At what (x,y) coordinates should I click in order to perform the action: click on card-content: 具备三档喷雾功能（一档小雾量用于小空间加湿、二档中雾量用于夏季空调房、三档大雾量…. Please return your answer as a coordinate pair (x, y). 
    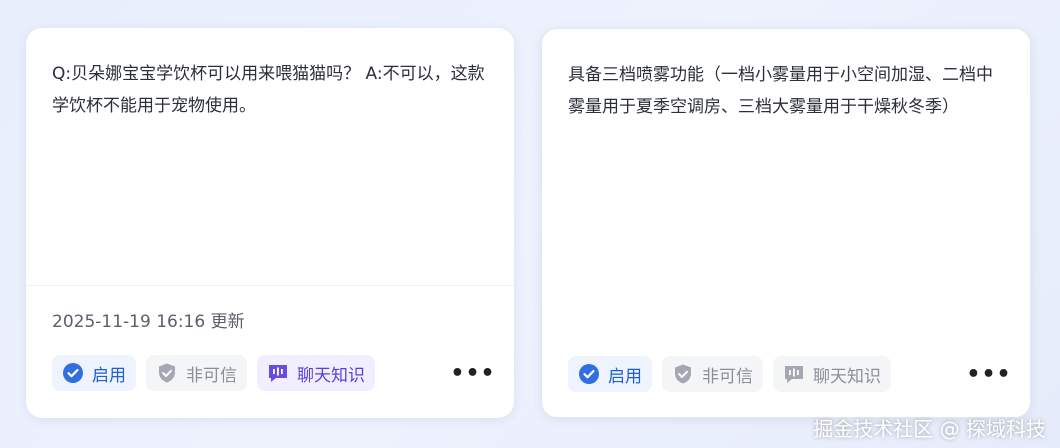
    Looking at the image, I should click on (780, 91).